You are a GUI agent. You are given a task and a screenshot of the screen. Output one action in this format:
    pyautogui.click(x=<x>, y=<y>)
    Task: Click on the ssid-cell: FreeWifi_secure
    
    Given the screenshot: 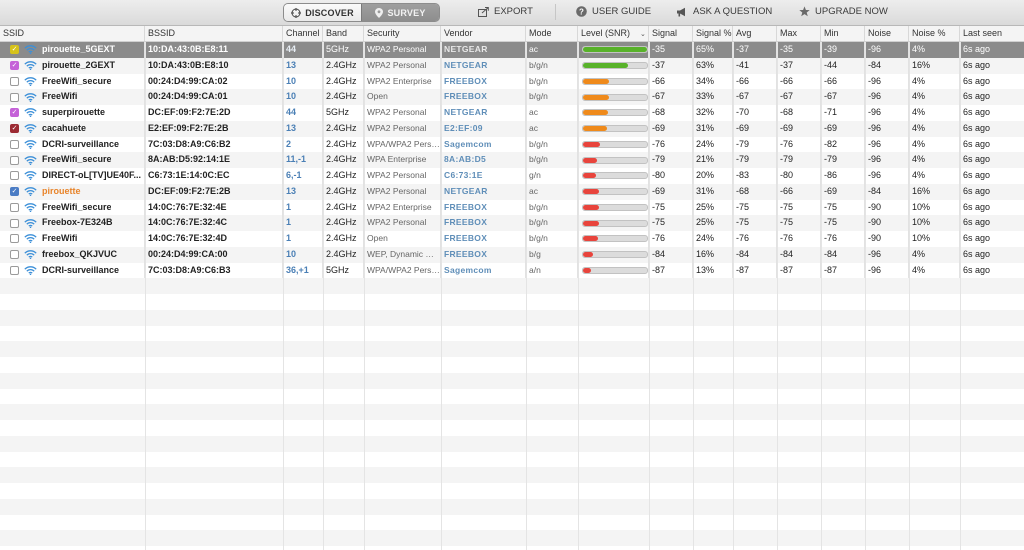 What is the action you would take?
    pyautogui.click(x=72, y=81)
    